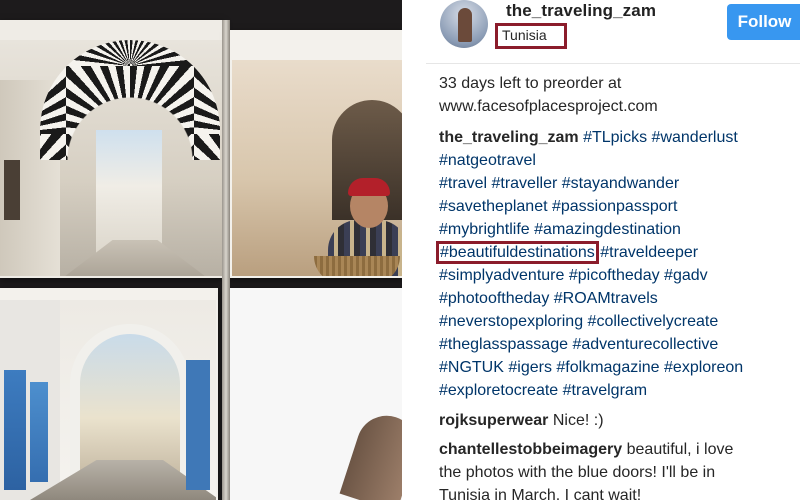 This screenshot has height=500, width=800. Describe the element at coordinates (111, 158) in the screenshot. I see `striped-arch-street-photo` at that location.